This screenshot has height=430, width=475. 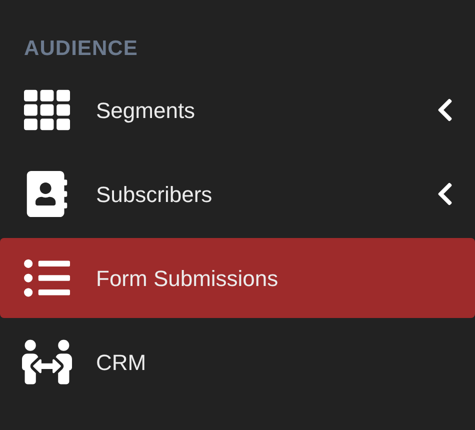 I want to click on menu-label: Form Submissions, so click(x=188, y=278).